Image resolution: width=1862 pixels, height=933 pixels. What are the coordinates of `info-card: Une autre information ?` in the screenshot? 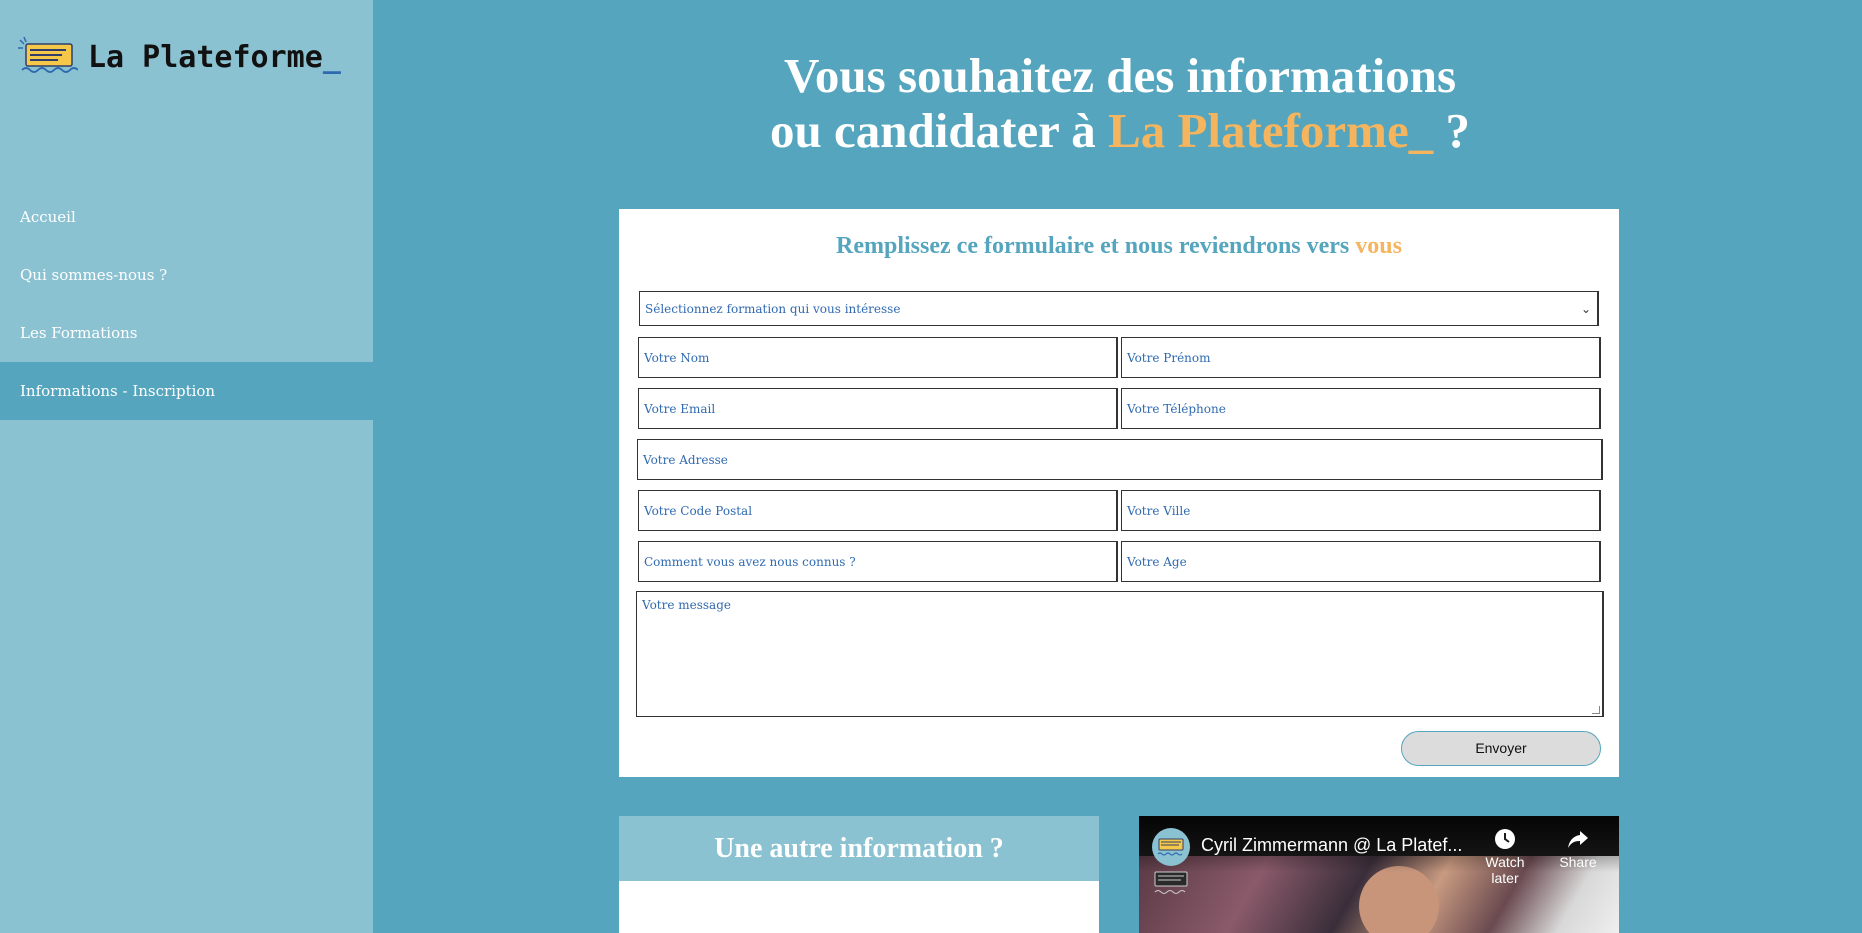 It's located at (859, 874).